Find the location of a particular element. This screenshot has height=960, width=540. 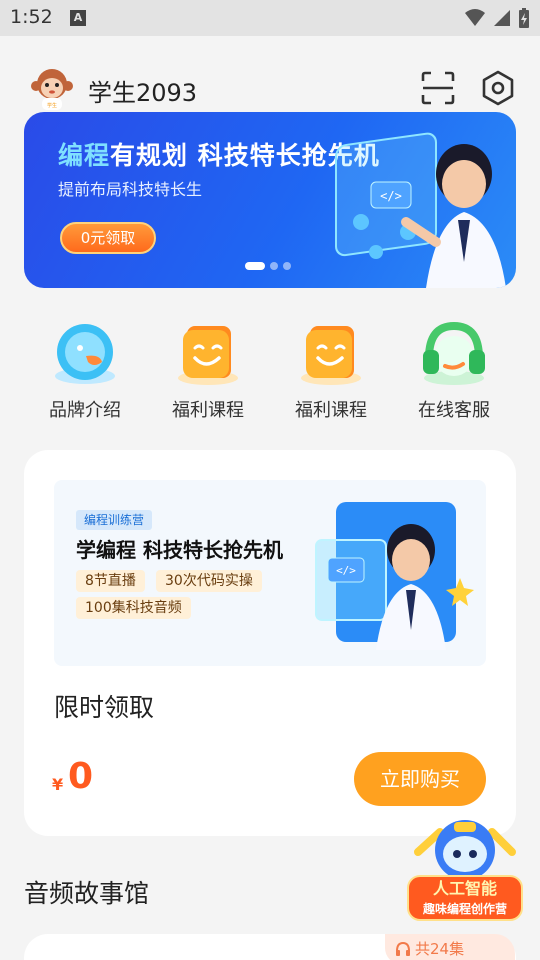

feature-pill: 8节直播 is located at coordinates (110, 581).